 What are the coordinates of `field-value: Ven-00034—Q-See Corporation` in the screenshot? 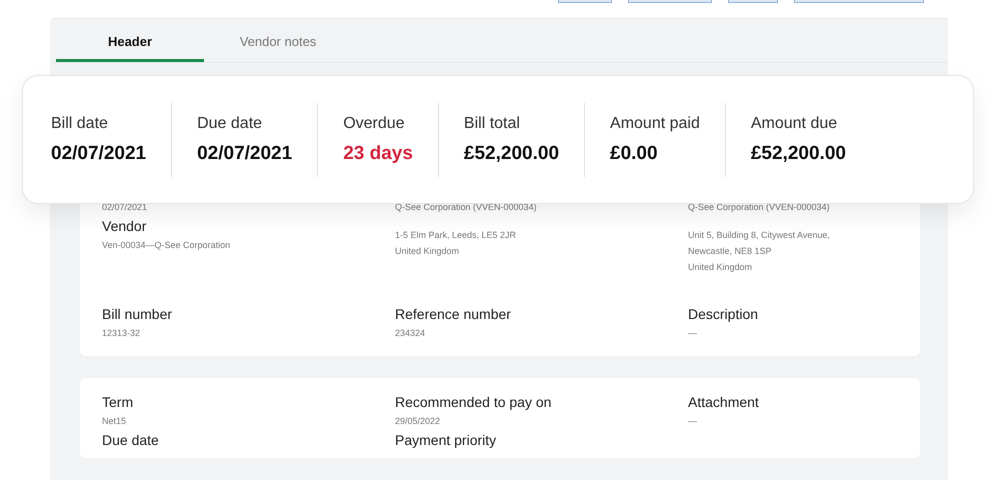 It's located at (167, 245).